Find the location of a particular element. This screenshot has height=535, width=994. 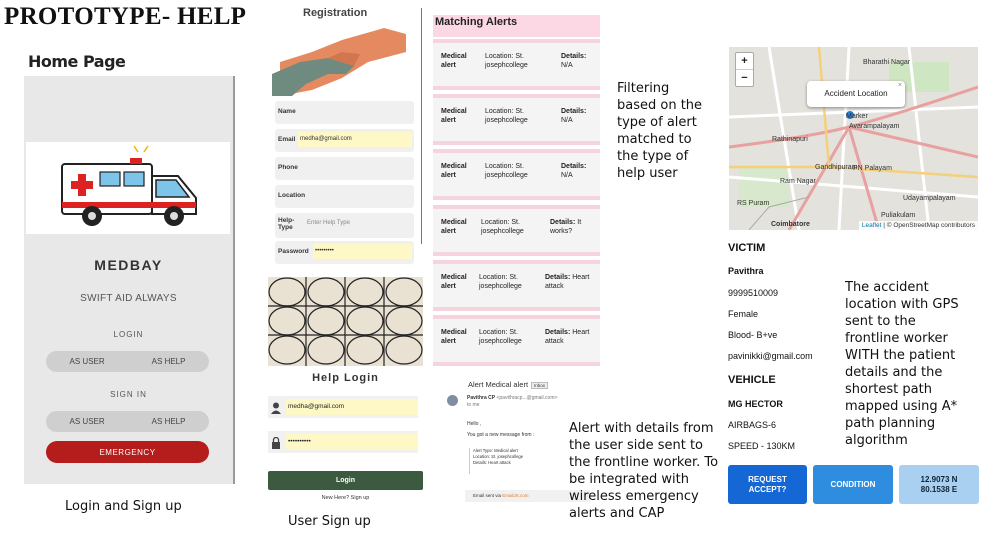

login-email-value: medha@gmail.com is located at coordinates (352, 407).